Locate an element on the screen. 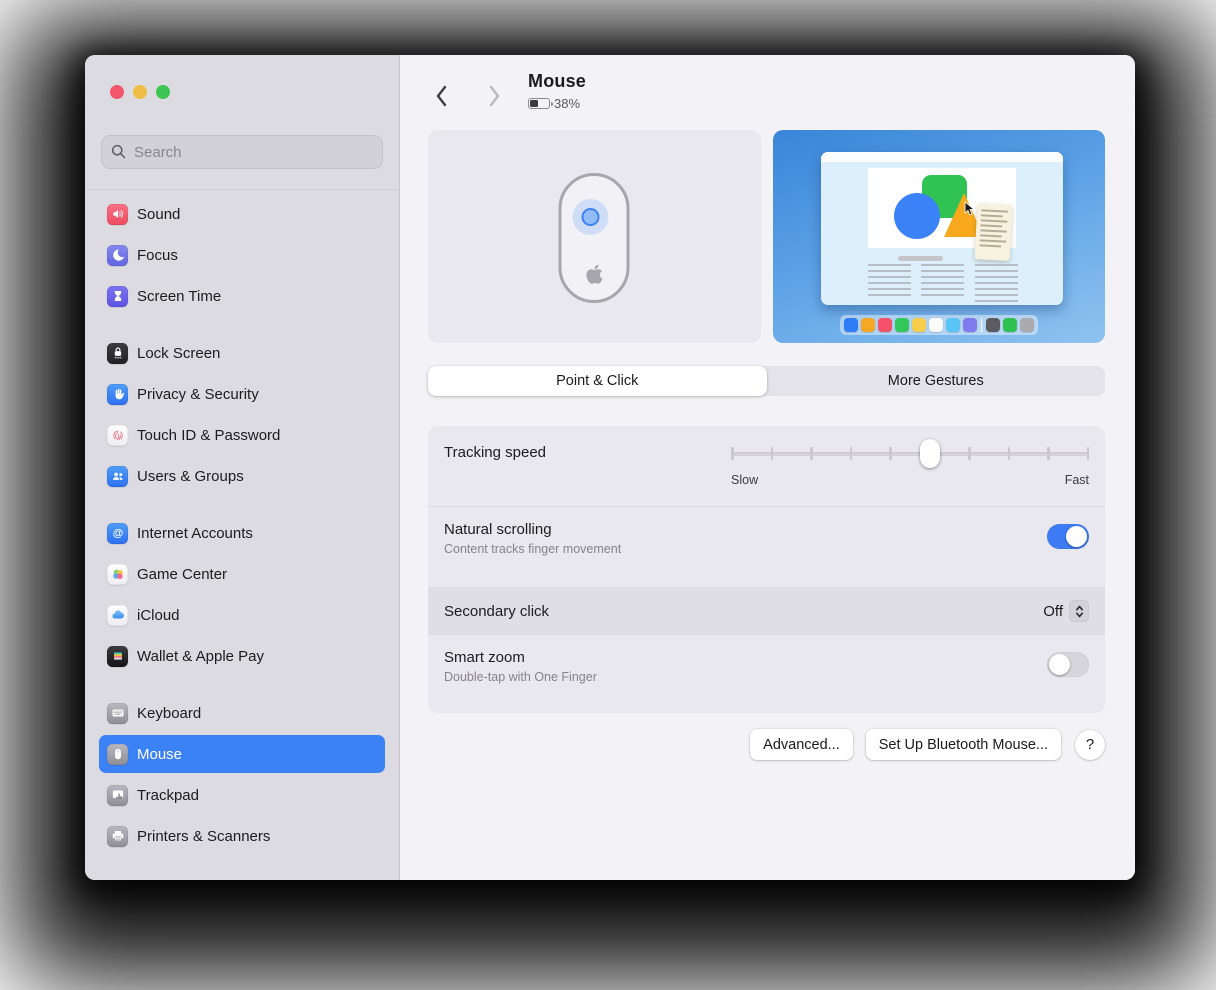 The width and height of the screenshot is (1216, 990). sidebar-item-internet-accounts: @ Internet Accounts is located at coordinates (242, 533).